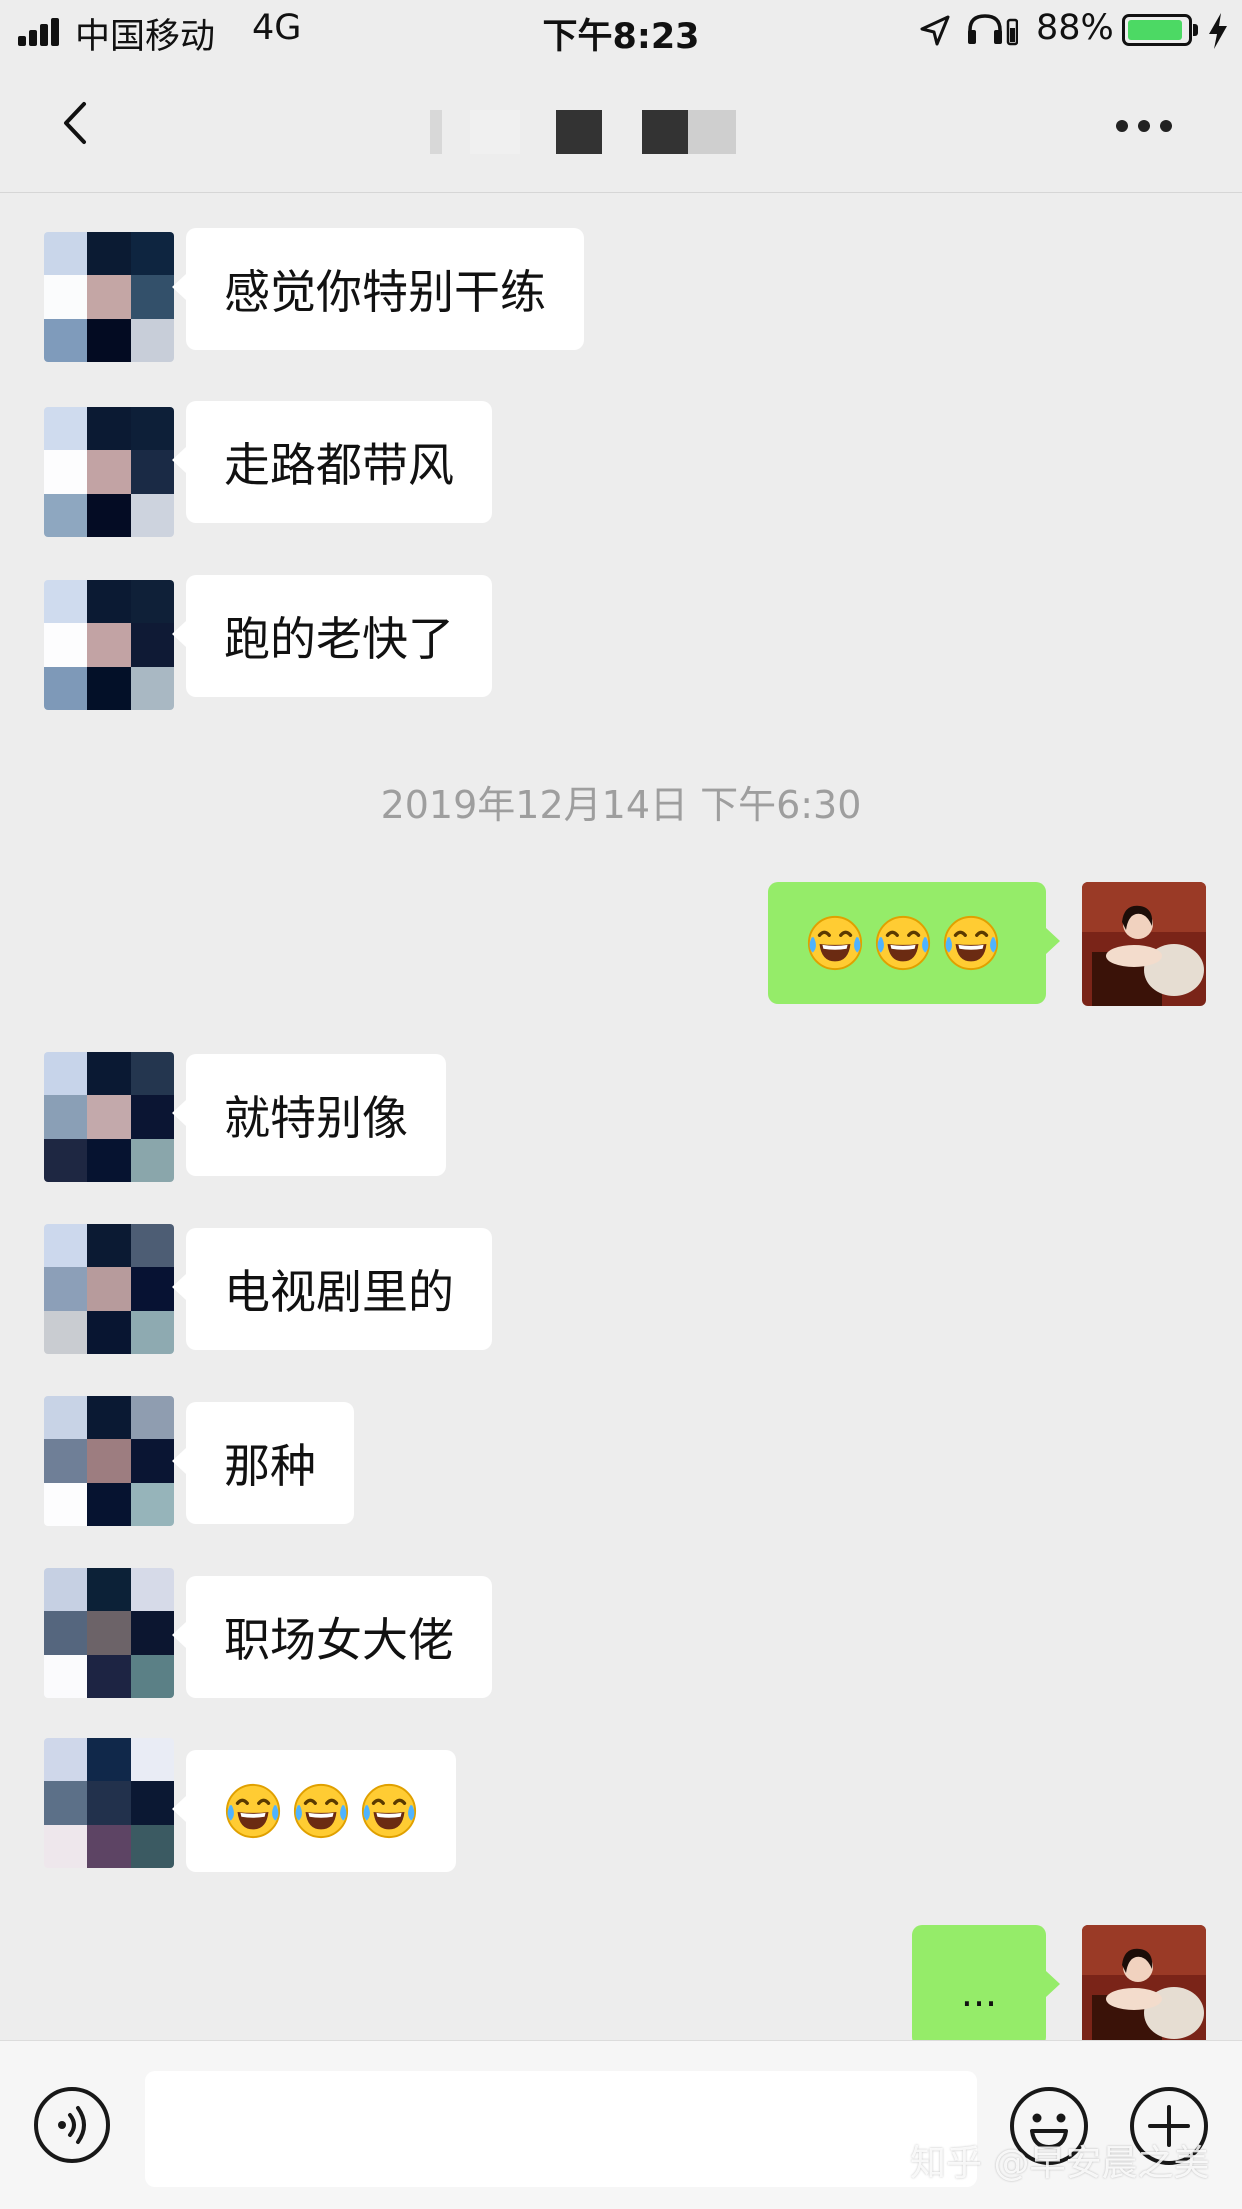 The width and height of the screenshot is (1242, 2209). What do you see at coordinates (76, 123) in the screenshot?
I see `chevron-left-icon` at bounding box center [76, 123].